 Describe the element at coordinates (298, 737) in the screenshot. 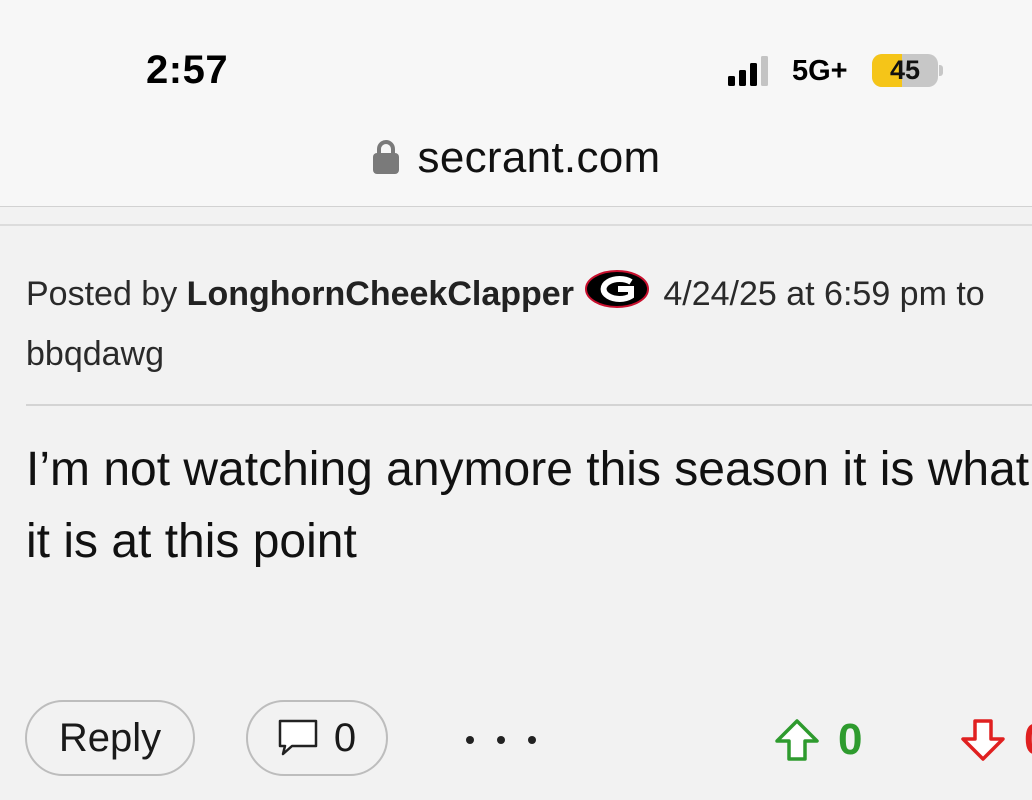

I see `speech-bubble-icon` at that location.